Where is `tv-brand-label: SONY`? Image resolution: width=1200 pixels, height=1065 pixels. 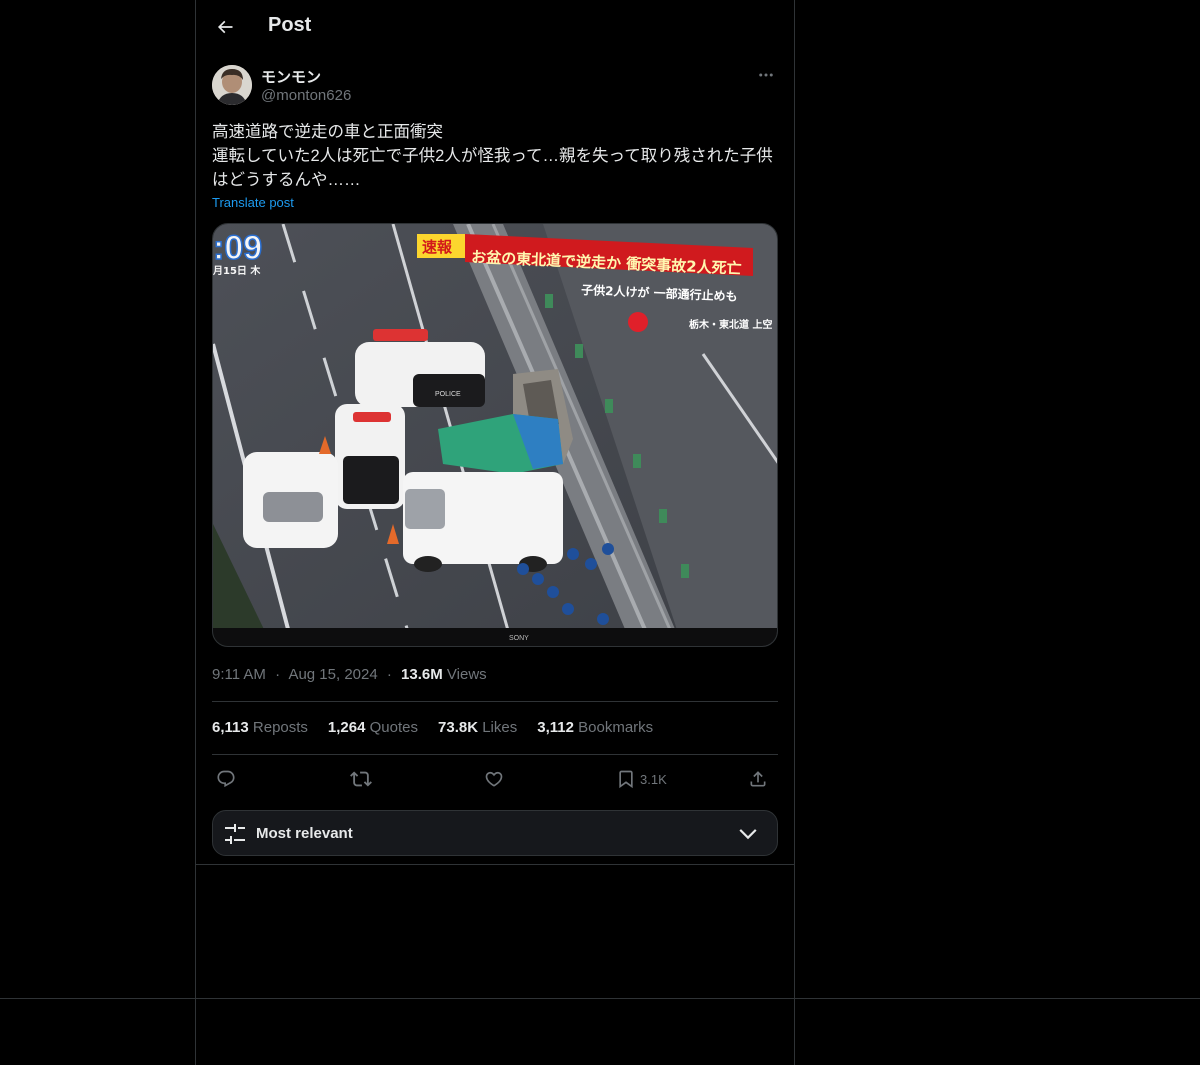 tv-brand-label: SONY is located at coordinates (519, 638).